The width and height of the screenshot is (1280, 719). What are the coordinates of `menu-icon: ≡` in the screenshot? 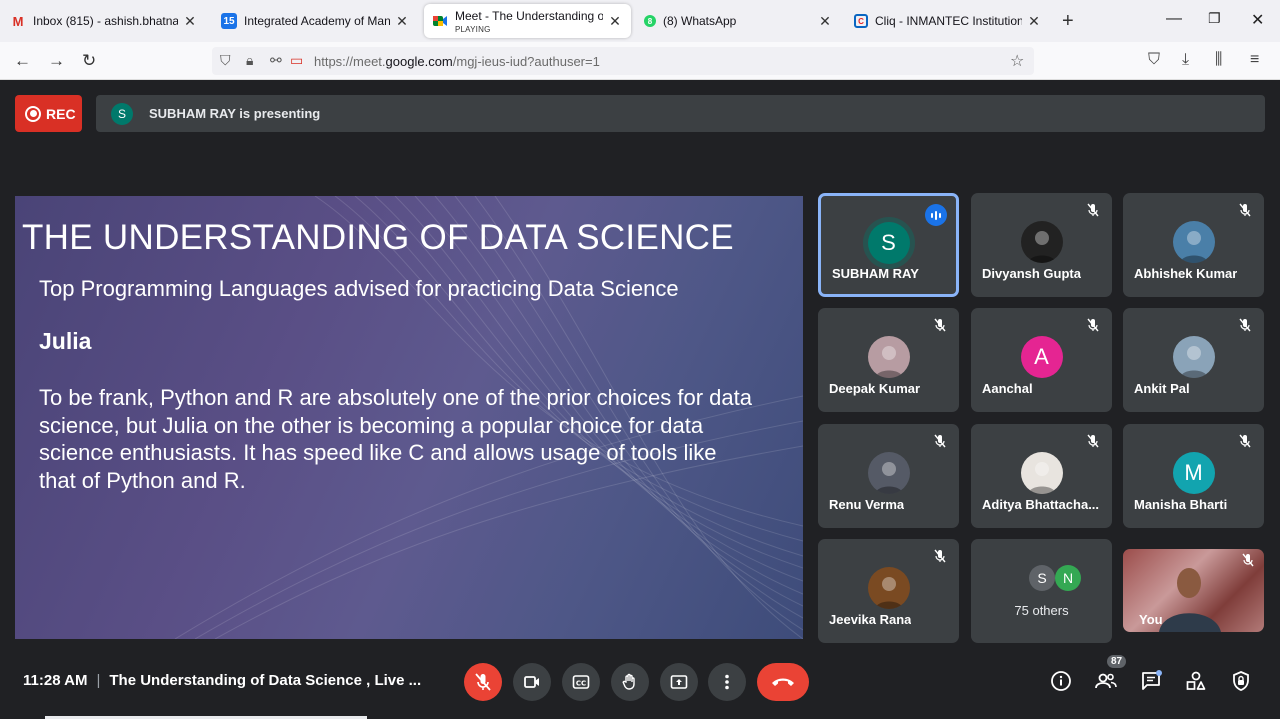 It's located at (1254, 60).